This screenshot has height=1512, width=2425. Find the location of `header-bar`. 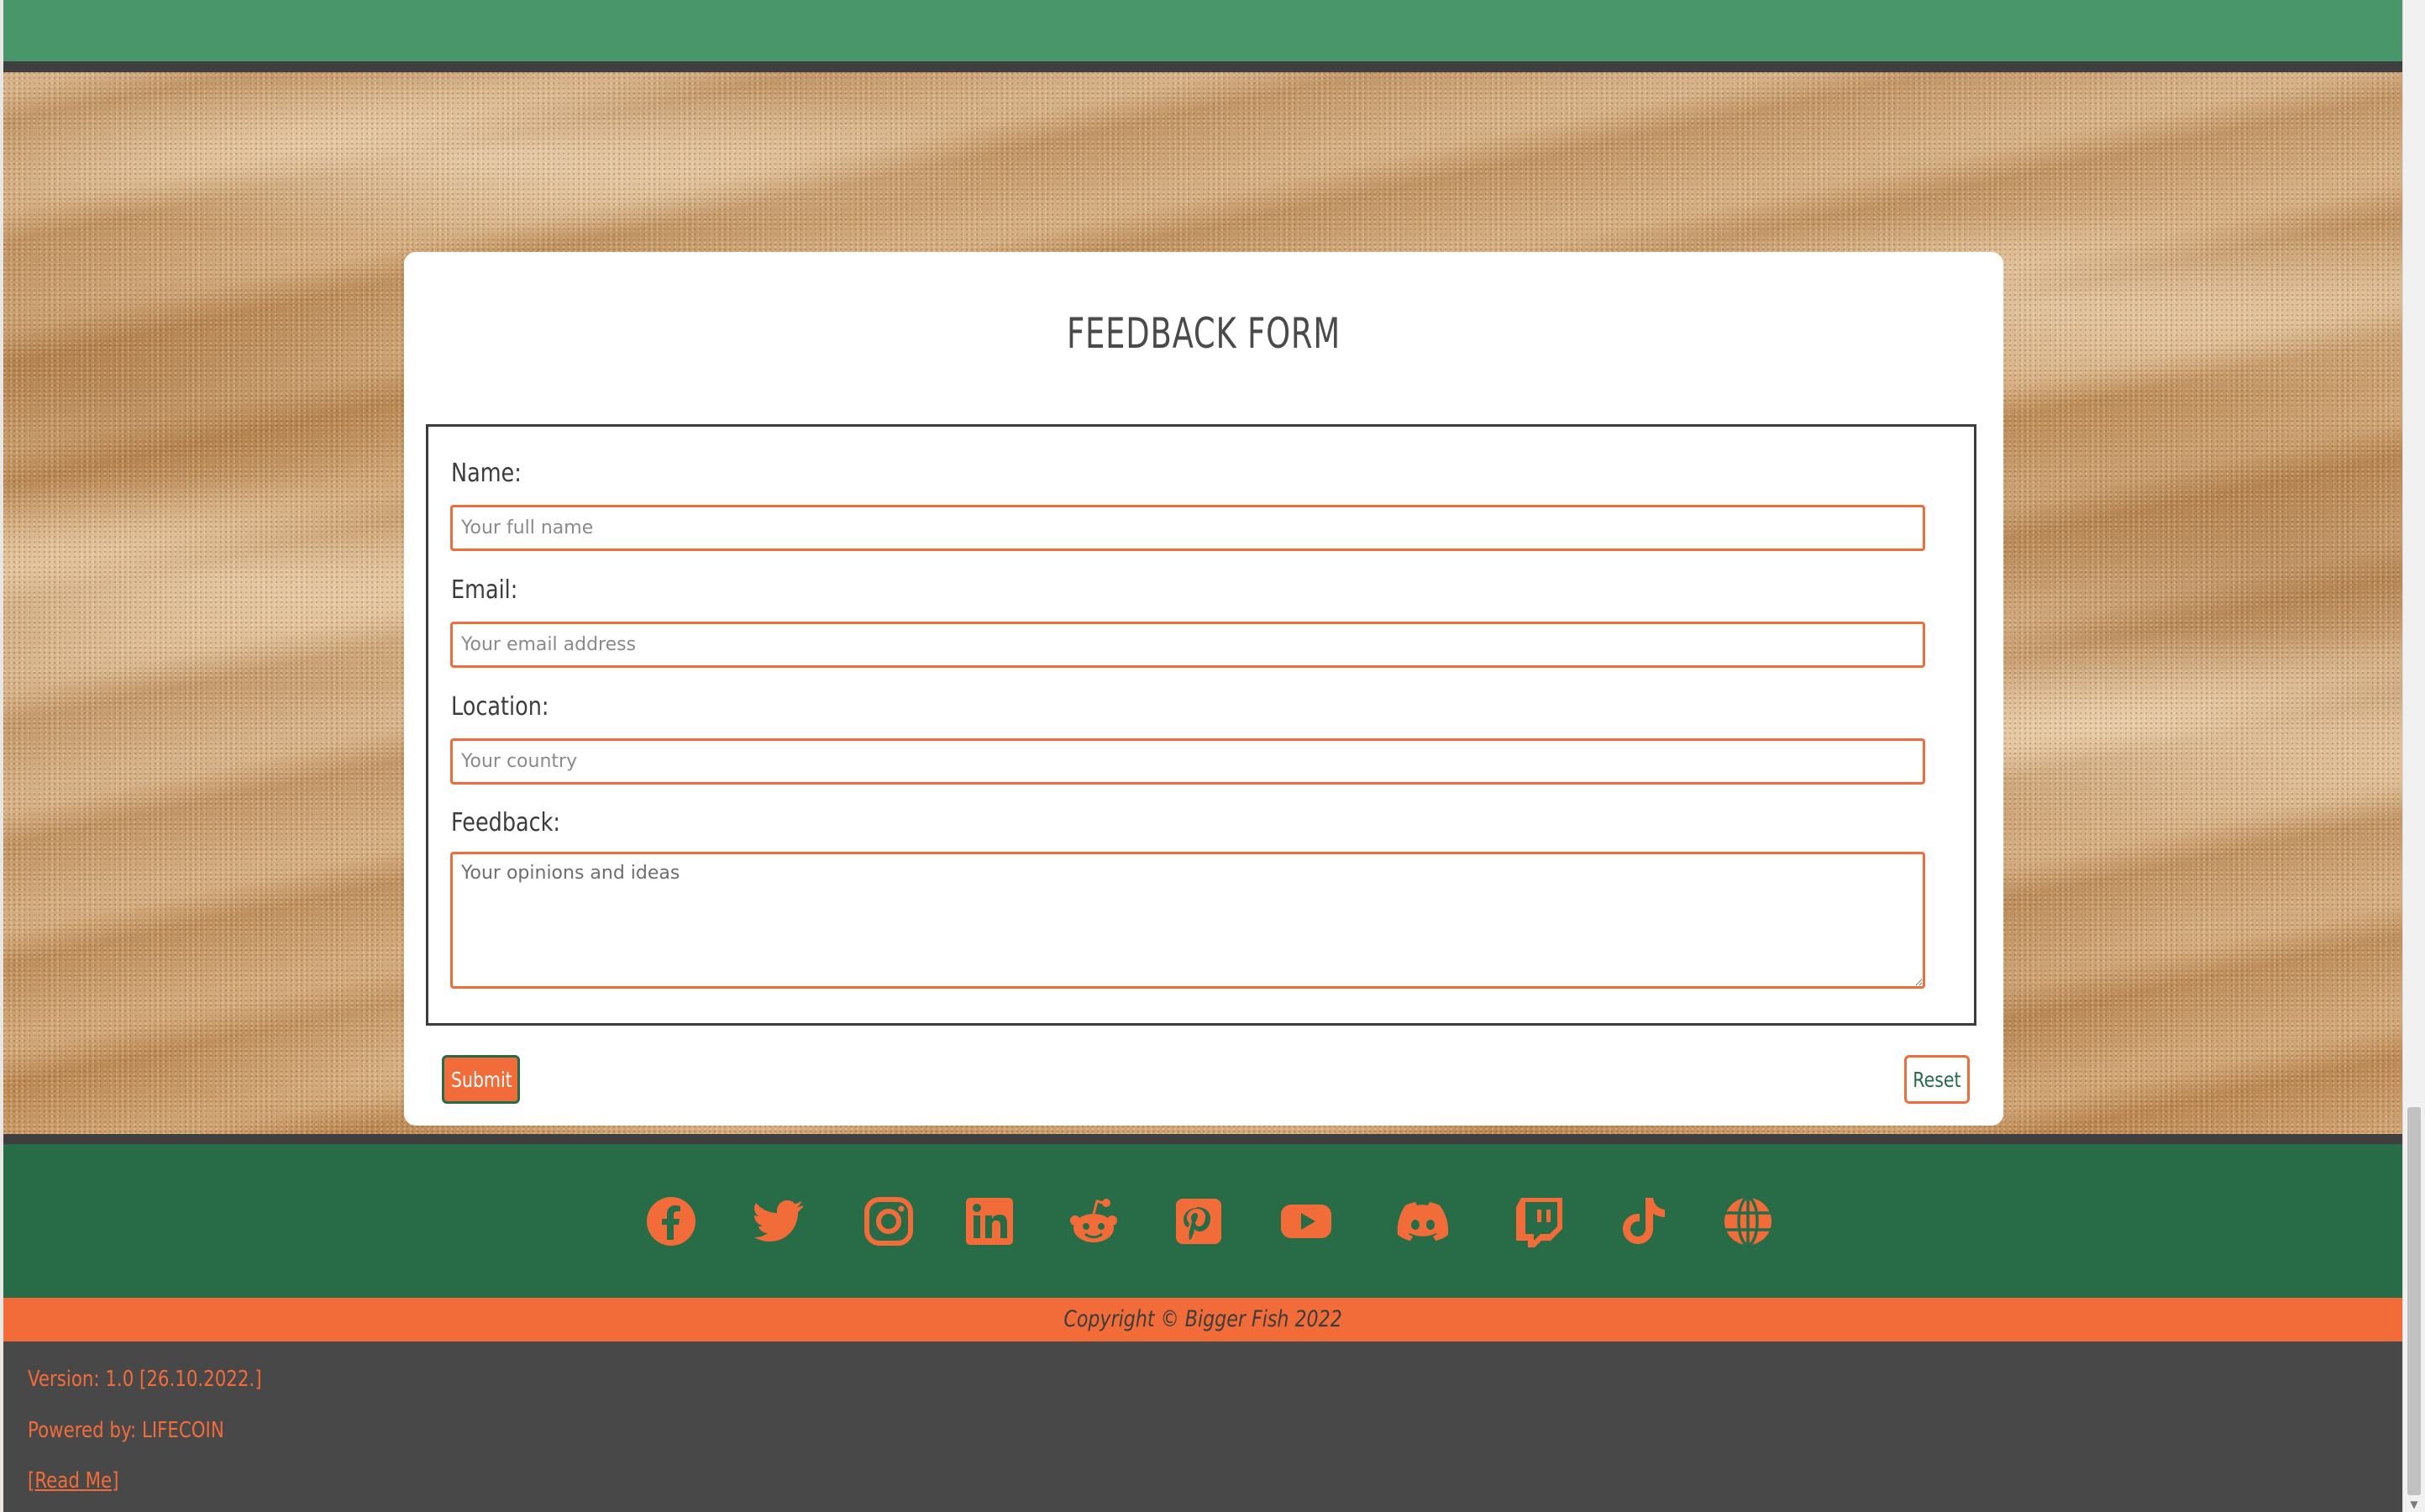

header-bar is located at coordinates (1202, 30).